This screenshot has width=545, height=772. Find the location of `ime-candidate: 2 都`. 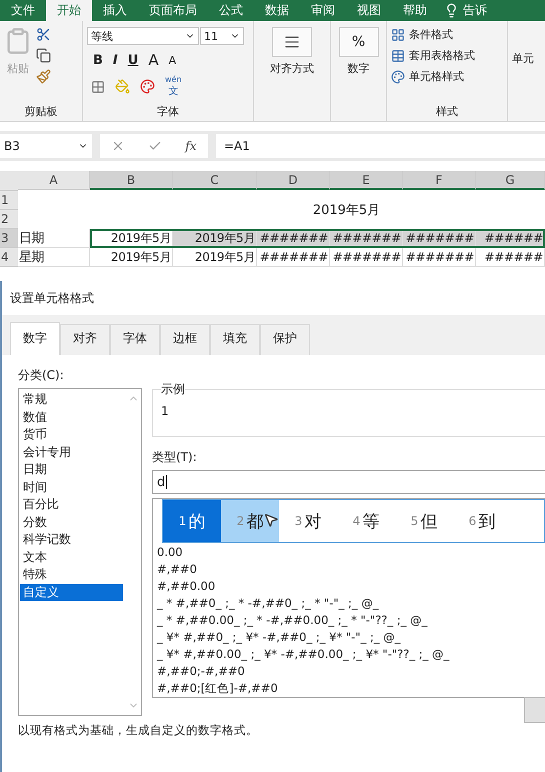

ime-candidate: 2 都 is located at coordinates (250, 521).